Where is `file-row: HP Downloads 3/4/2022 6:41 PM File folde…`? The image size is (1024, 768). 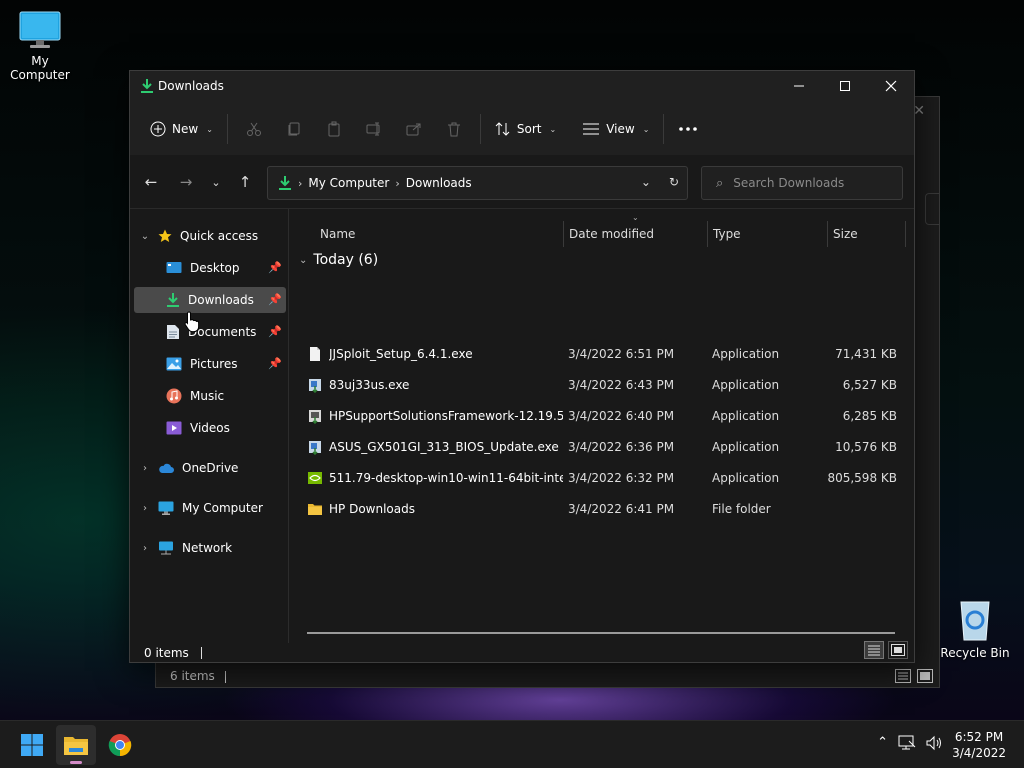
file-row: HP Downloads 3/4/2022 6:41 PM File folde… is located at coordinates (607, 509).